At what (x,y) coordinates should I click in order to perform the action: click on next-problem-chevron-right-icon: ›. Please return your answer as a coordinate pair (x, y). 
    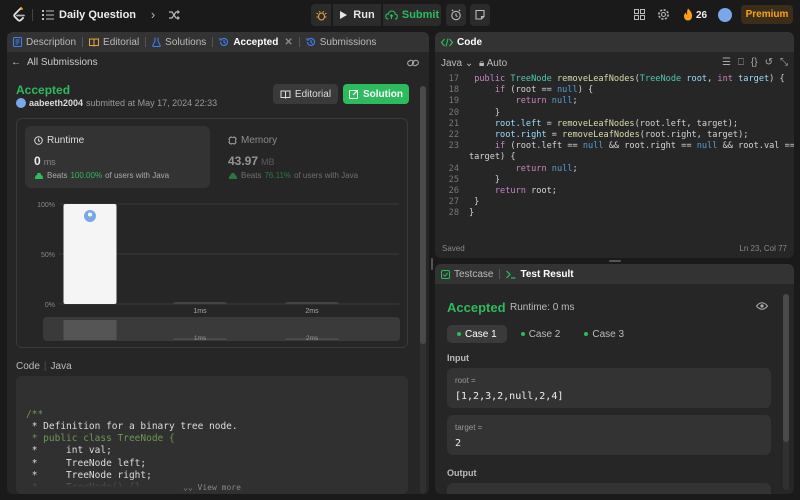
    Looking at the image, I should click on (153, 15).